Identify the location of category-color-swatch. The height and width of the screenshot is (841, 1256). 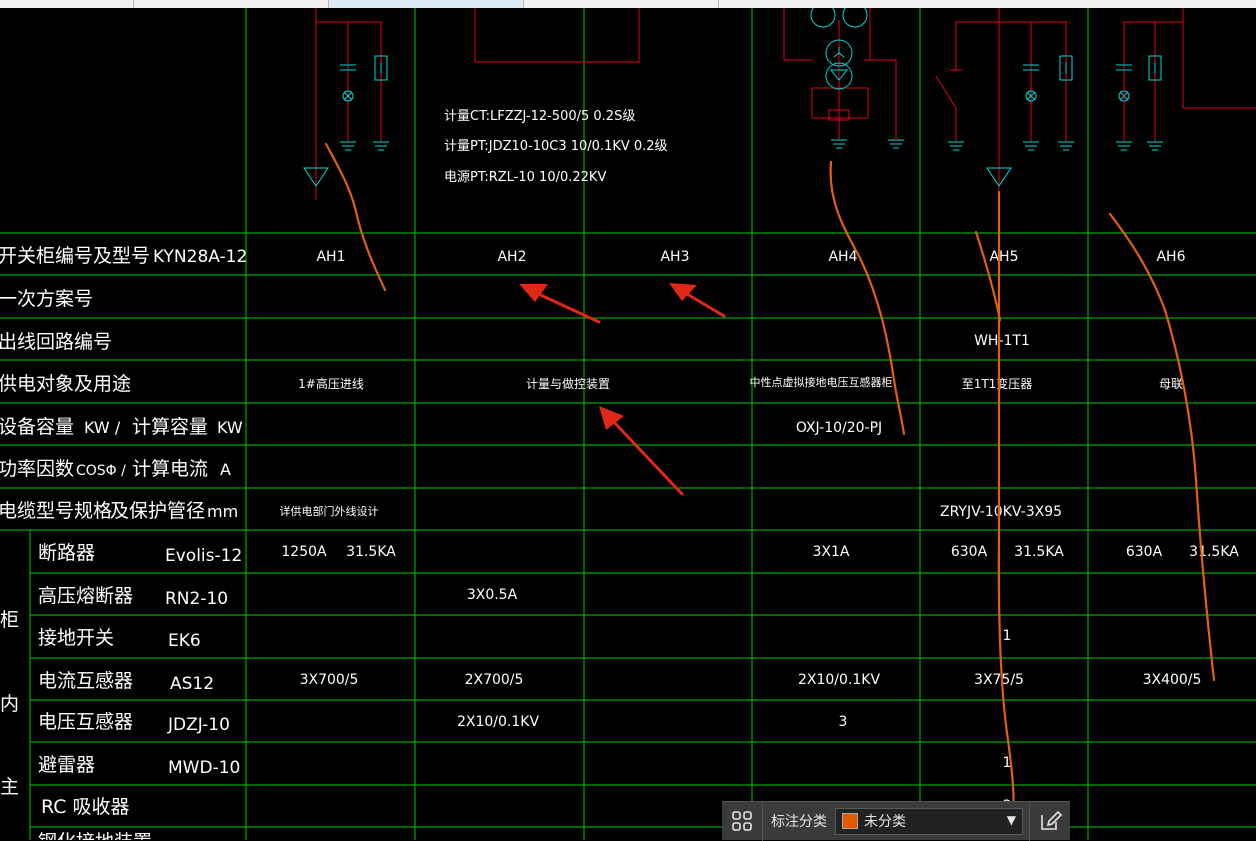
(850, 821).